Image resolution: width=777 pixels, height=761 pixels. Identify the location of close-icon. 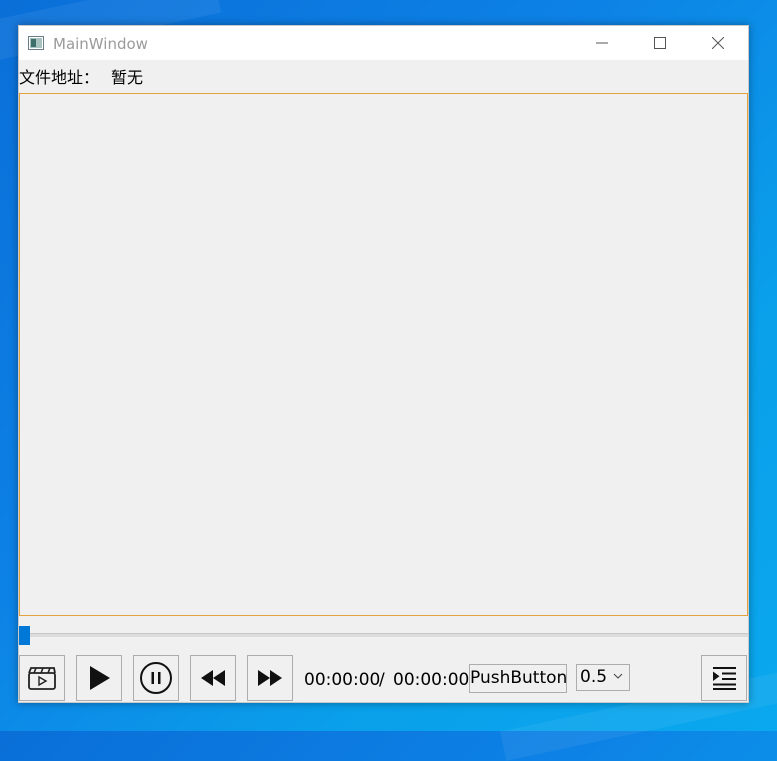
(718, 43).